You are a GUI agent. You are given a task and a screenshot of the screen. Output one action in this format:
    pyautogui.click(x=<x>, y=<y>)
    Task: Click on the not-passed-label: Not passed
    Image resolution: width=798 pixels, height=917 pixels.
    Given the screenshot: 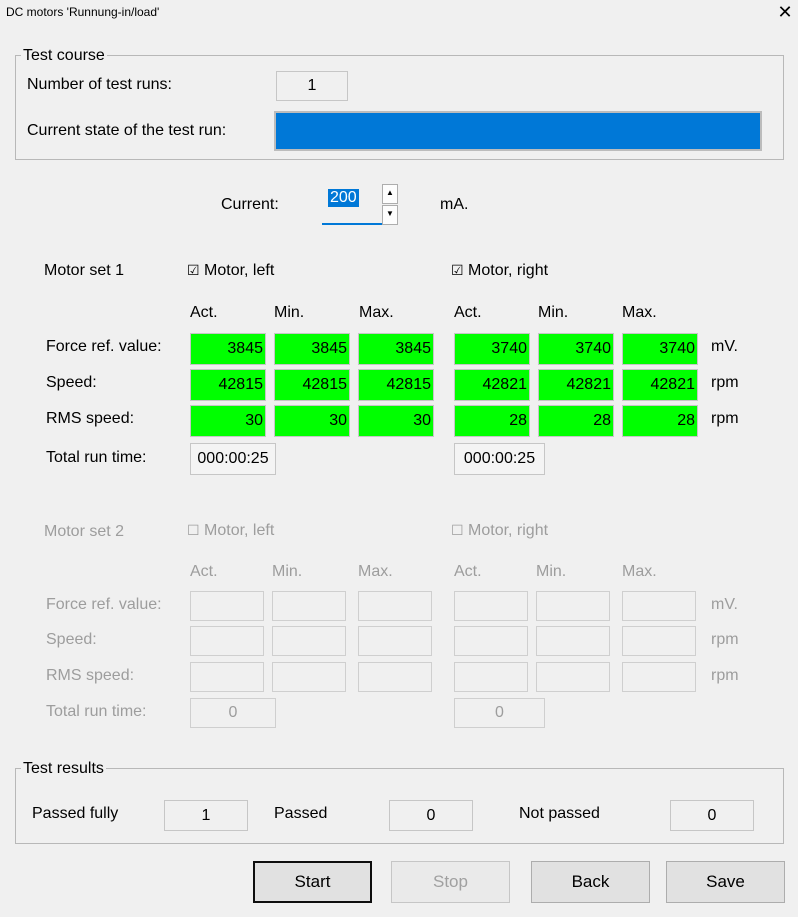 What is the action you would take?
    pyautogui.click(x=559, y=813)
    